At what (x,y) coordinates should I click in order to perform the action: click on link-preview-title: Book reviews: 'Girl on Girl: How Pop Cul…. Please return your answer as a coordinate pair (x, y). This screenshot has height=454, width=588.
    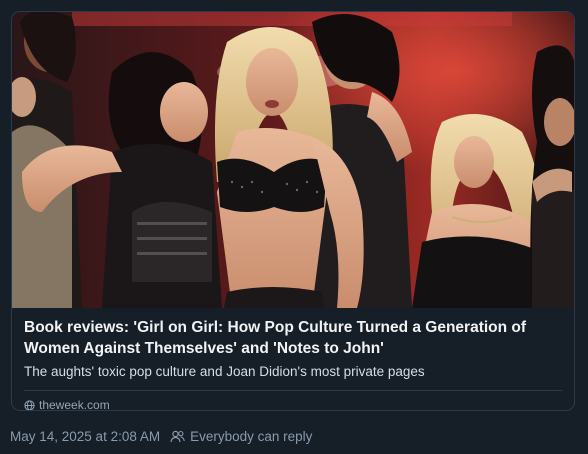
    Looking at the image, I should click on (293, 338).